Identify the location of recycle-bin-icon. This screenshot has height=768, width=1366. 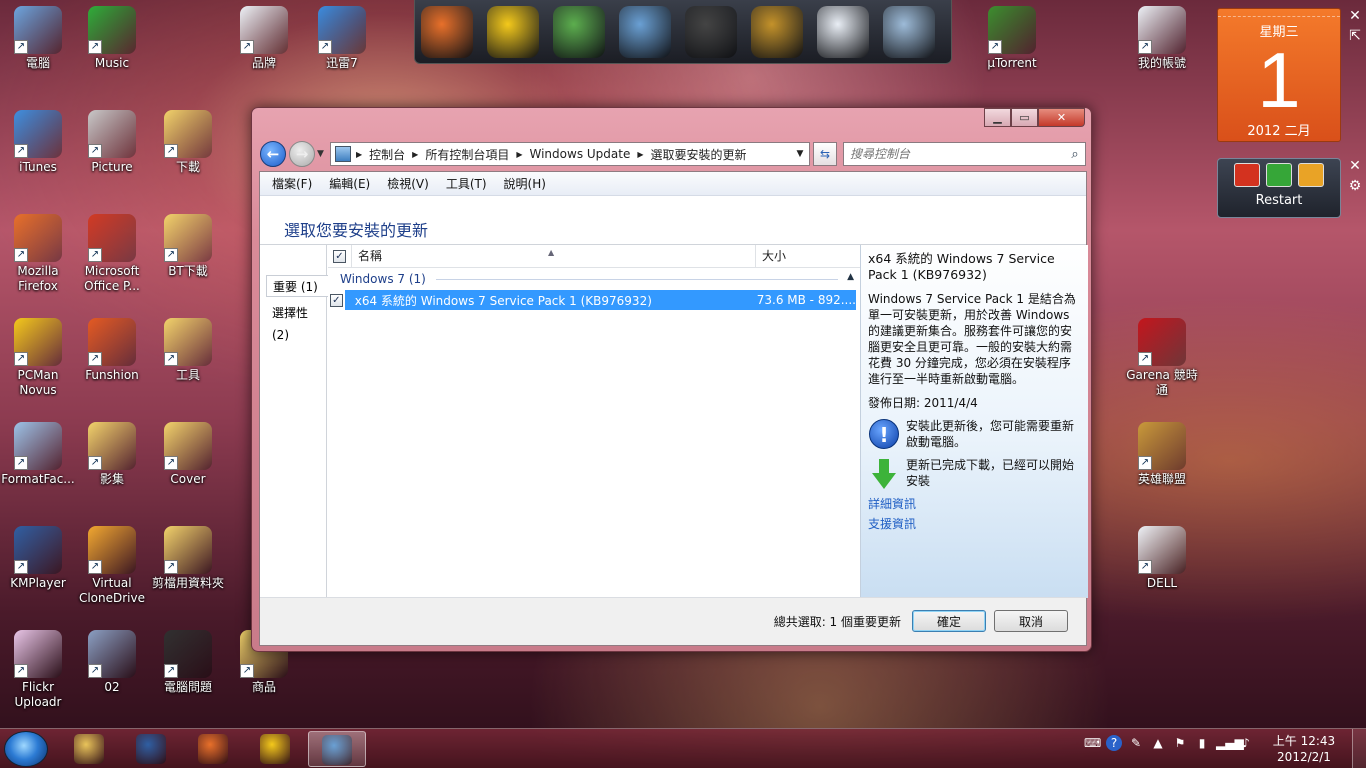
(909, 32).